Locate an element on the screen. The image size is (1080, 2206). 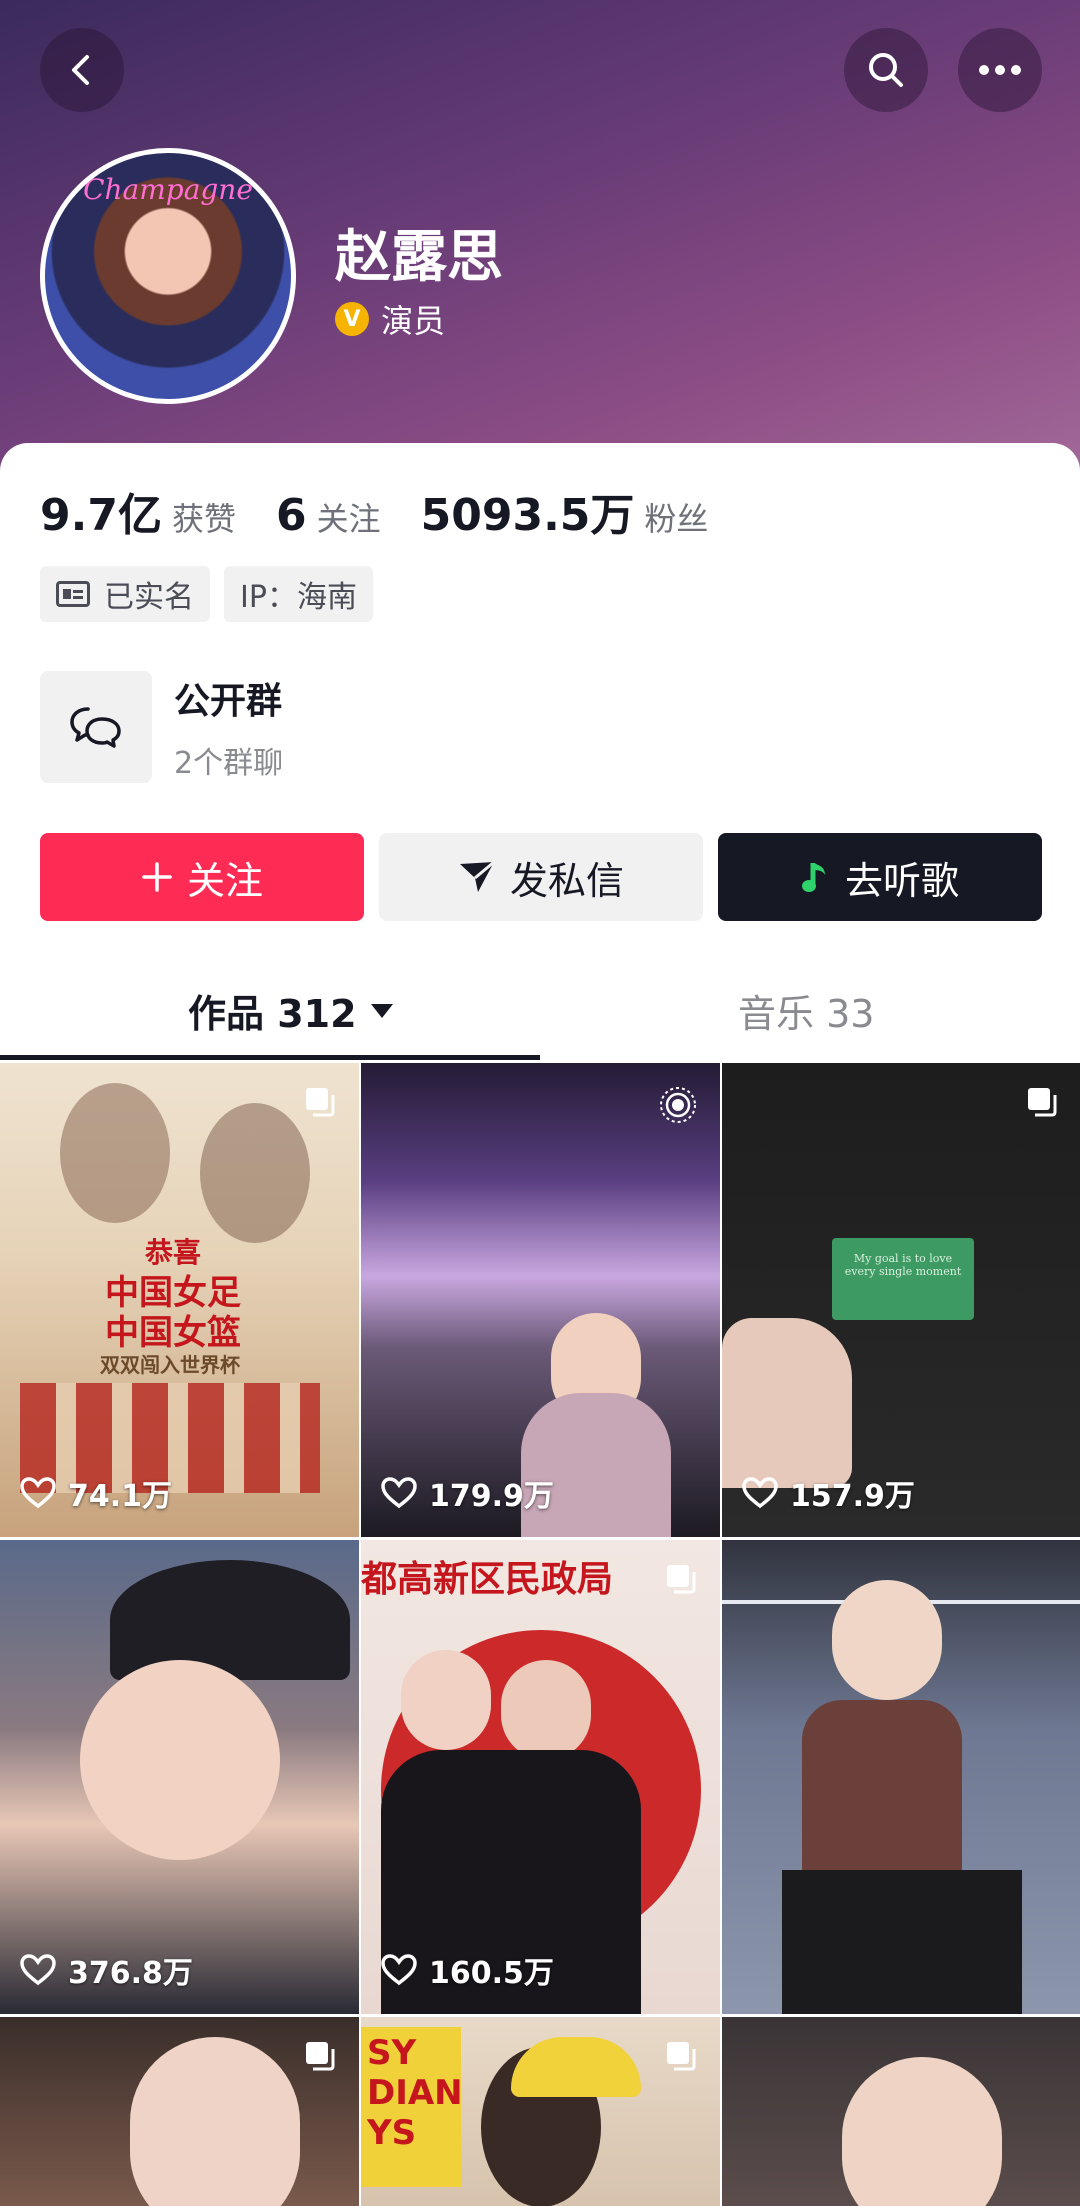
avatar: Champagne is located at coordinates (168, 276).